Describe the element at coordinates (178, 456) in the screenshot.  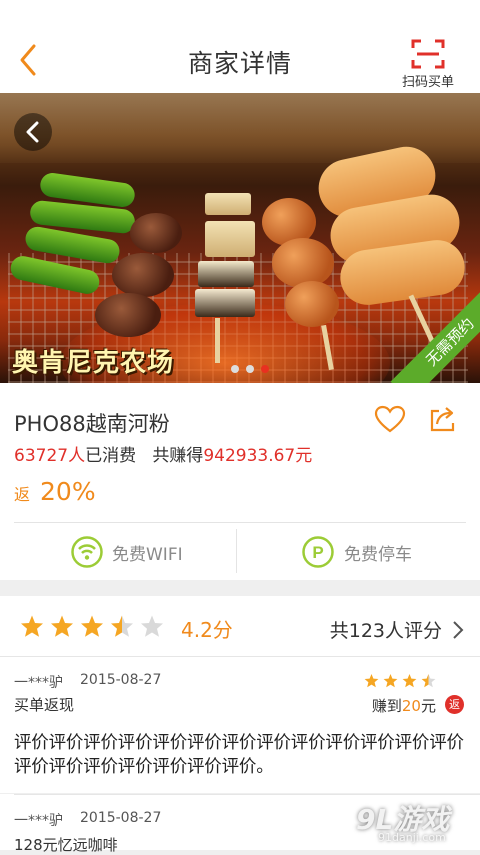
I see `earned-label: 共赚得` at that location.